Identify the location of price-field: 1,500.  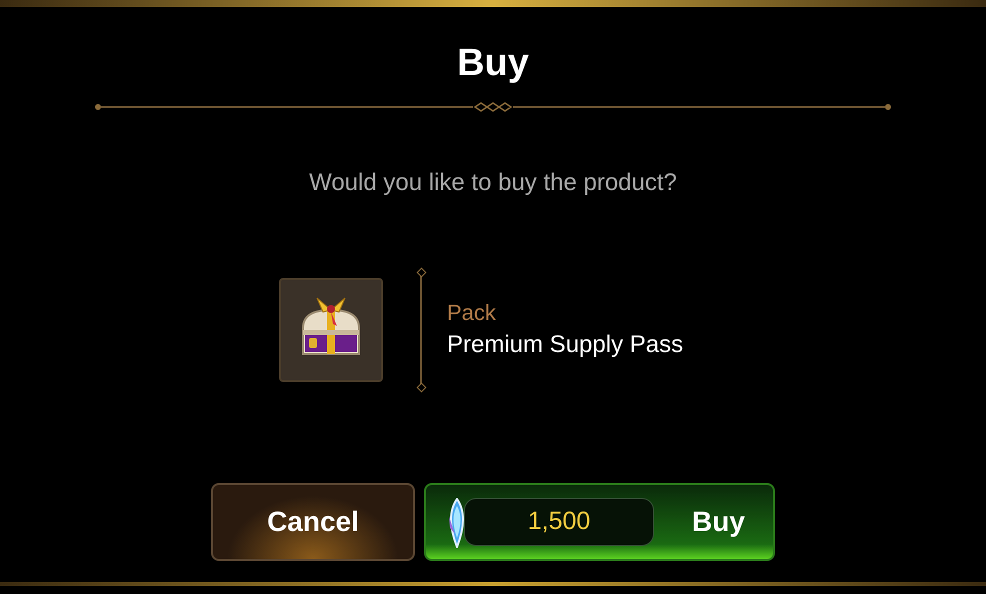
(559, 522).